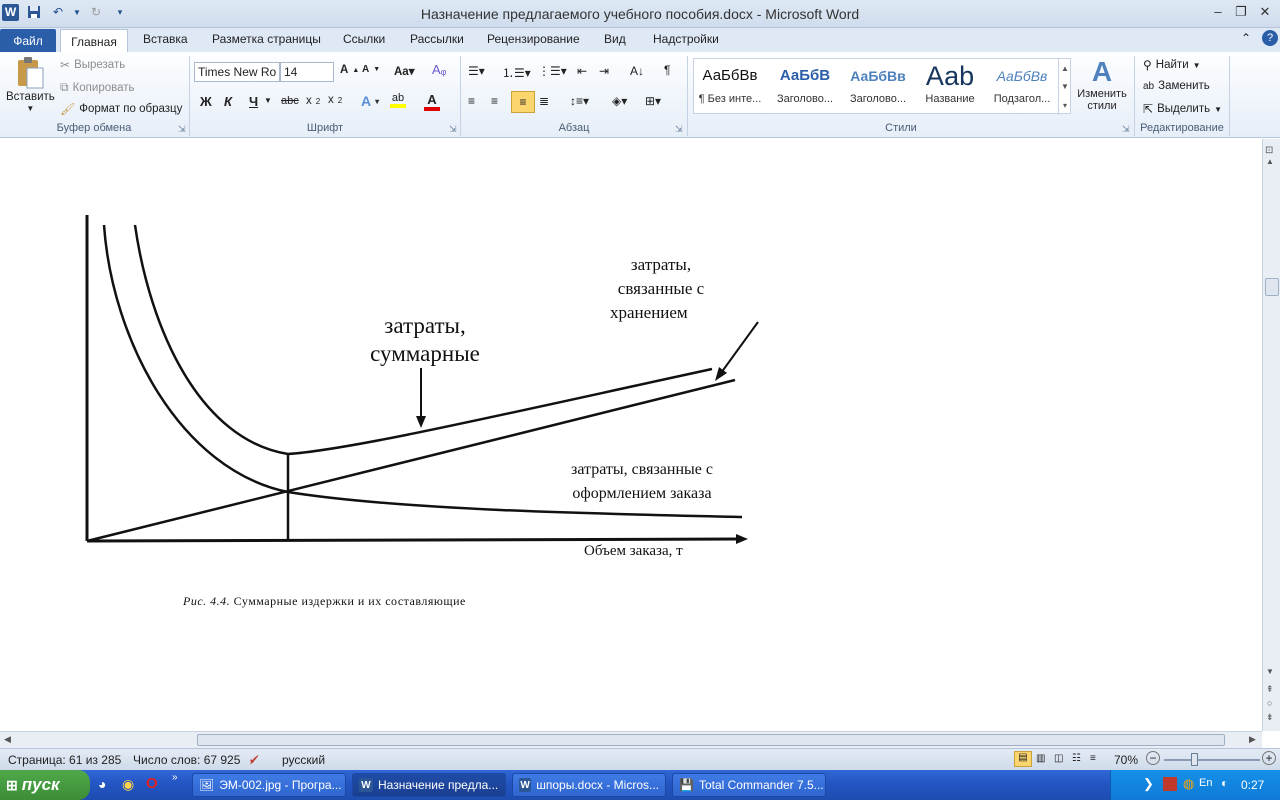 The image size is (1280, 800). I want to click on clock: 0:27, so click(1252, 785).